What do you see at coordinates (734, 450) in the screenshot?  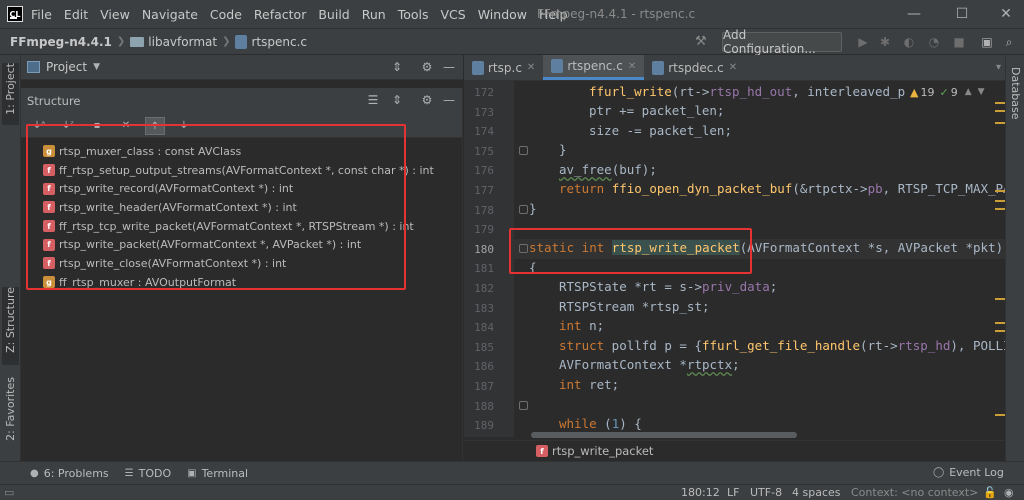 I see `code-breadcrumb: f rtsp_write_packet` at bounding box center [734, 450].